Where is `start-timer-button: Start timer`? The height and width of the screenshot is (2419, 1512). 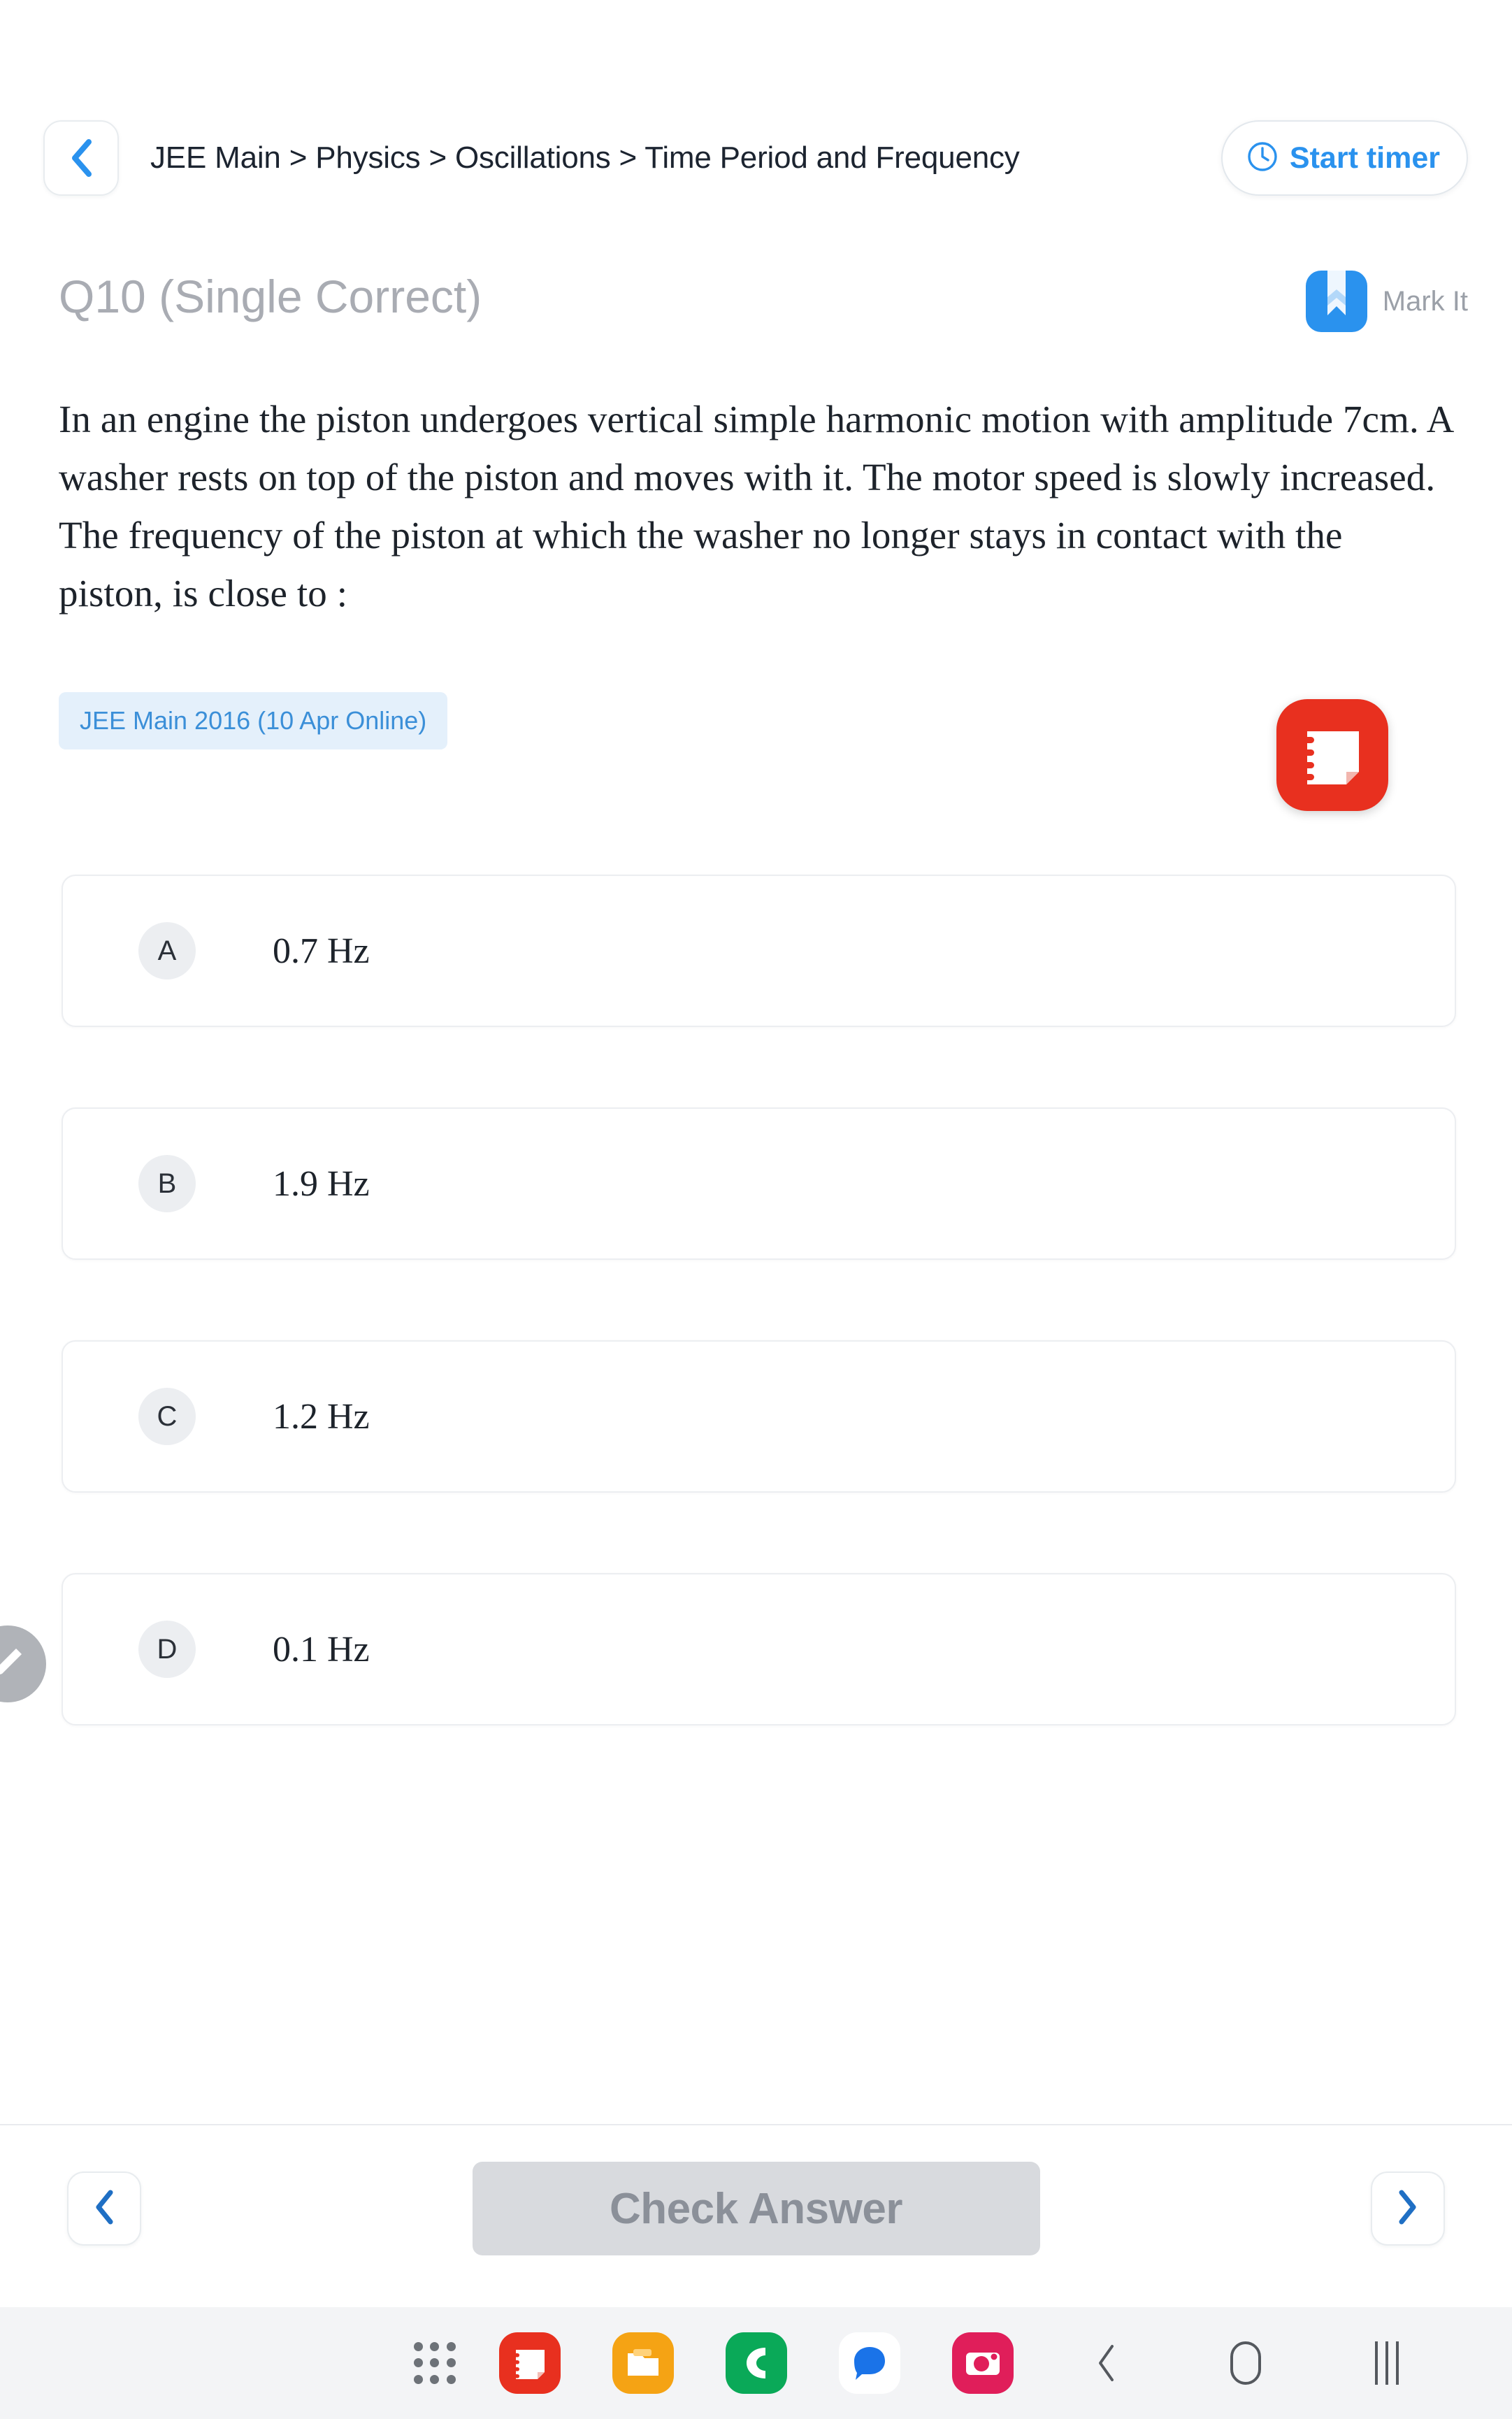 start-timer-button: Start timer is located at coordinates (1345, 158).